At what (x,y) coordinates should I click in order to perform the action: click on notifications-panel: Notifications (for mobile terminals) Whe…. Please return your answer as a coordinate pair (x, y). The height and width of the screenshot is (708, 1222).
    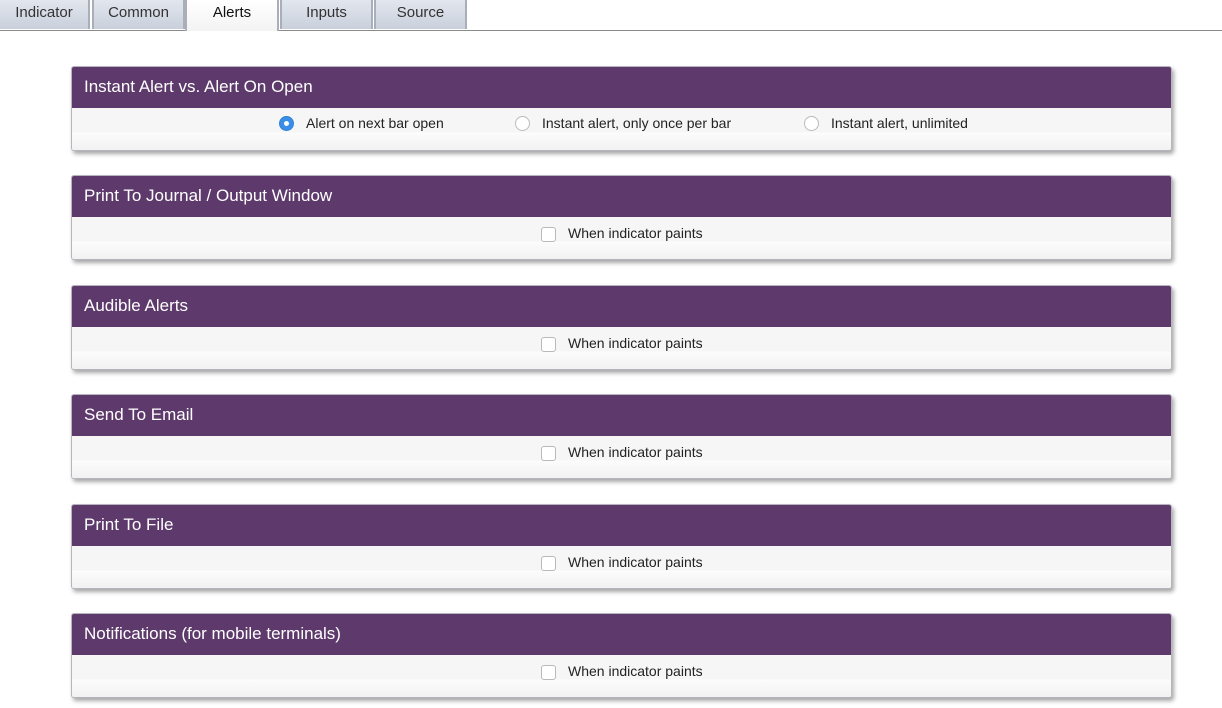
    Looking at the image, I should click on (621, 655).